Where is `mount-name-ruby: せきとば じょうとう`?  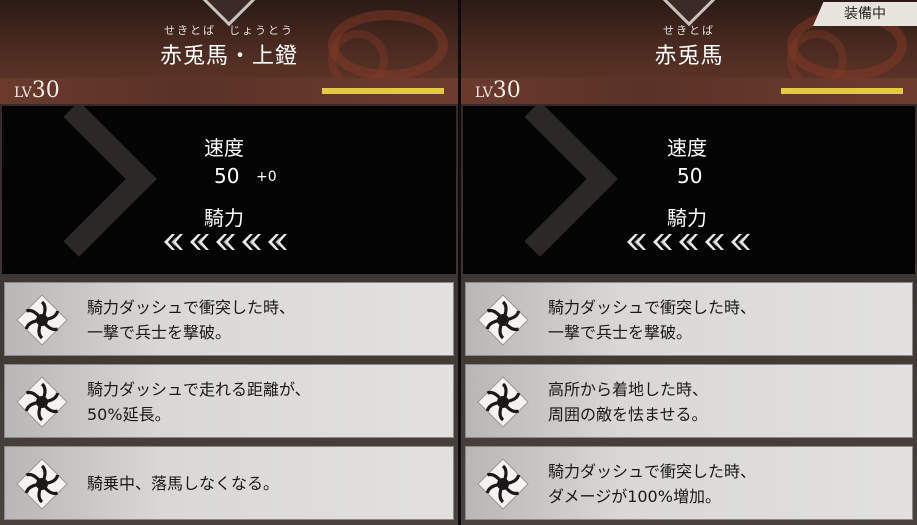 mount-name-ruby: せきとば じょうとう is located at coordinates (229, 30).